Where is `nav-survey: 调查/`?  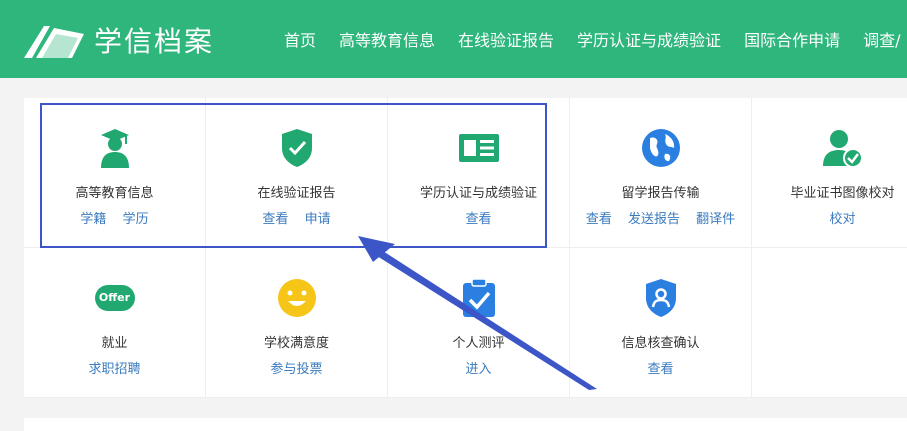 nav-survey: 调查/ is located at coordinates (881, 39).